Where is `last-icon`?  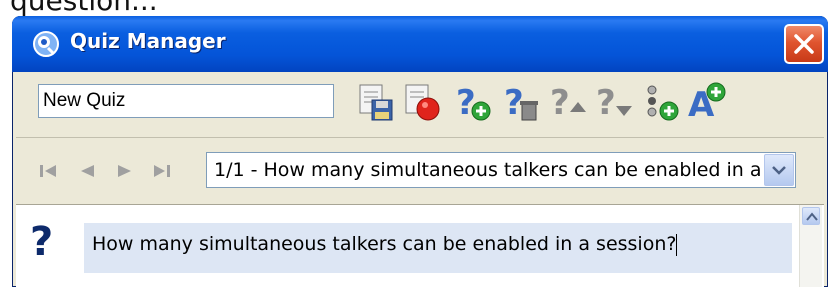
last-icon is located at coordinates (162, 171).